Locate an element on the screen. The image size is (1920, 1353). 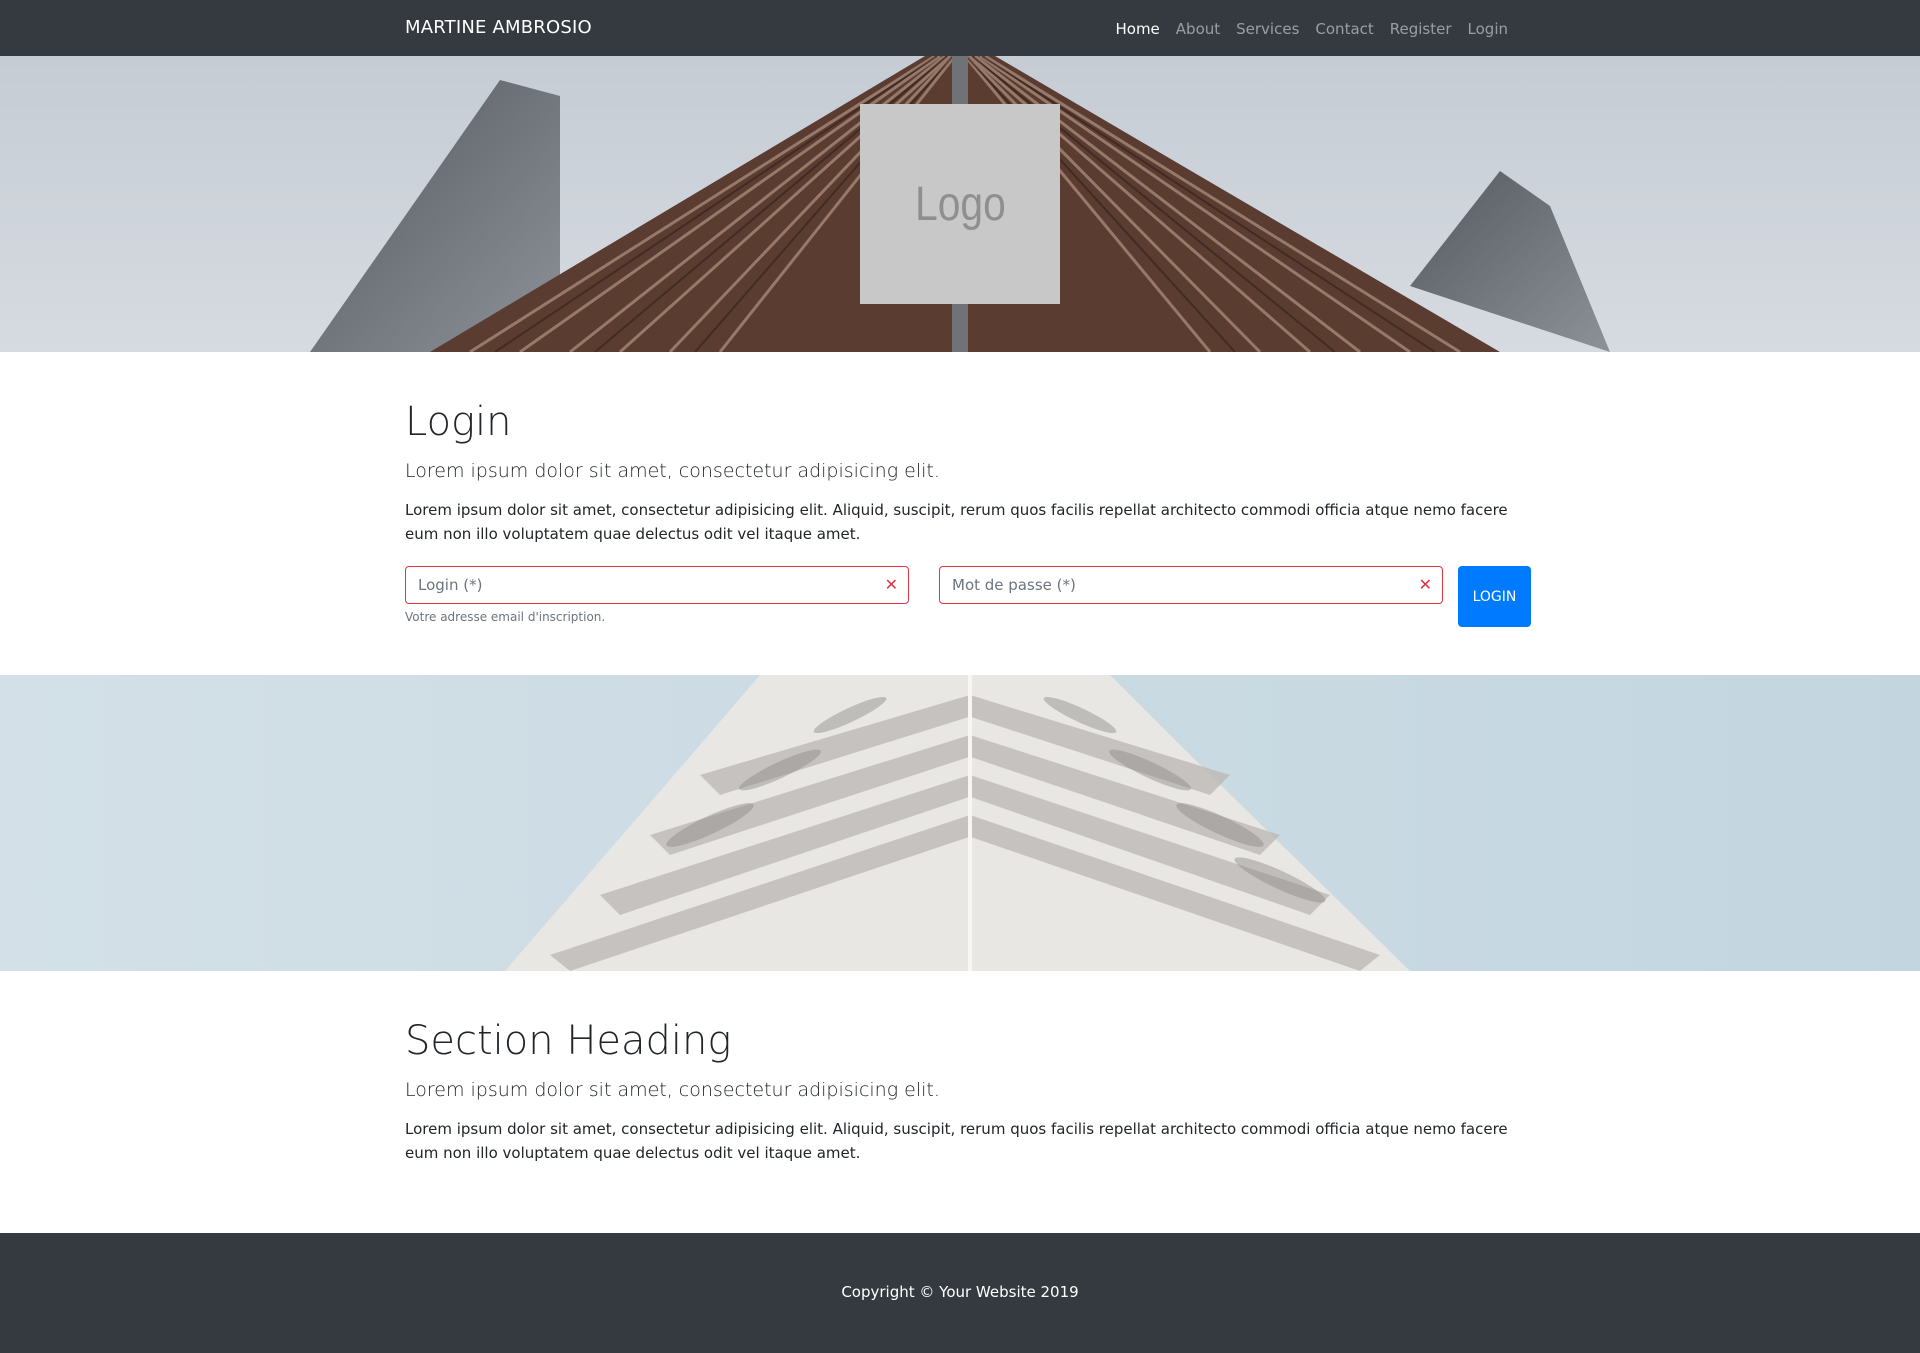
brand-logo-text: MARTINE AMBROSIO is located at coordinates (498, 27).